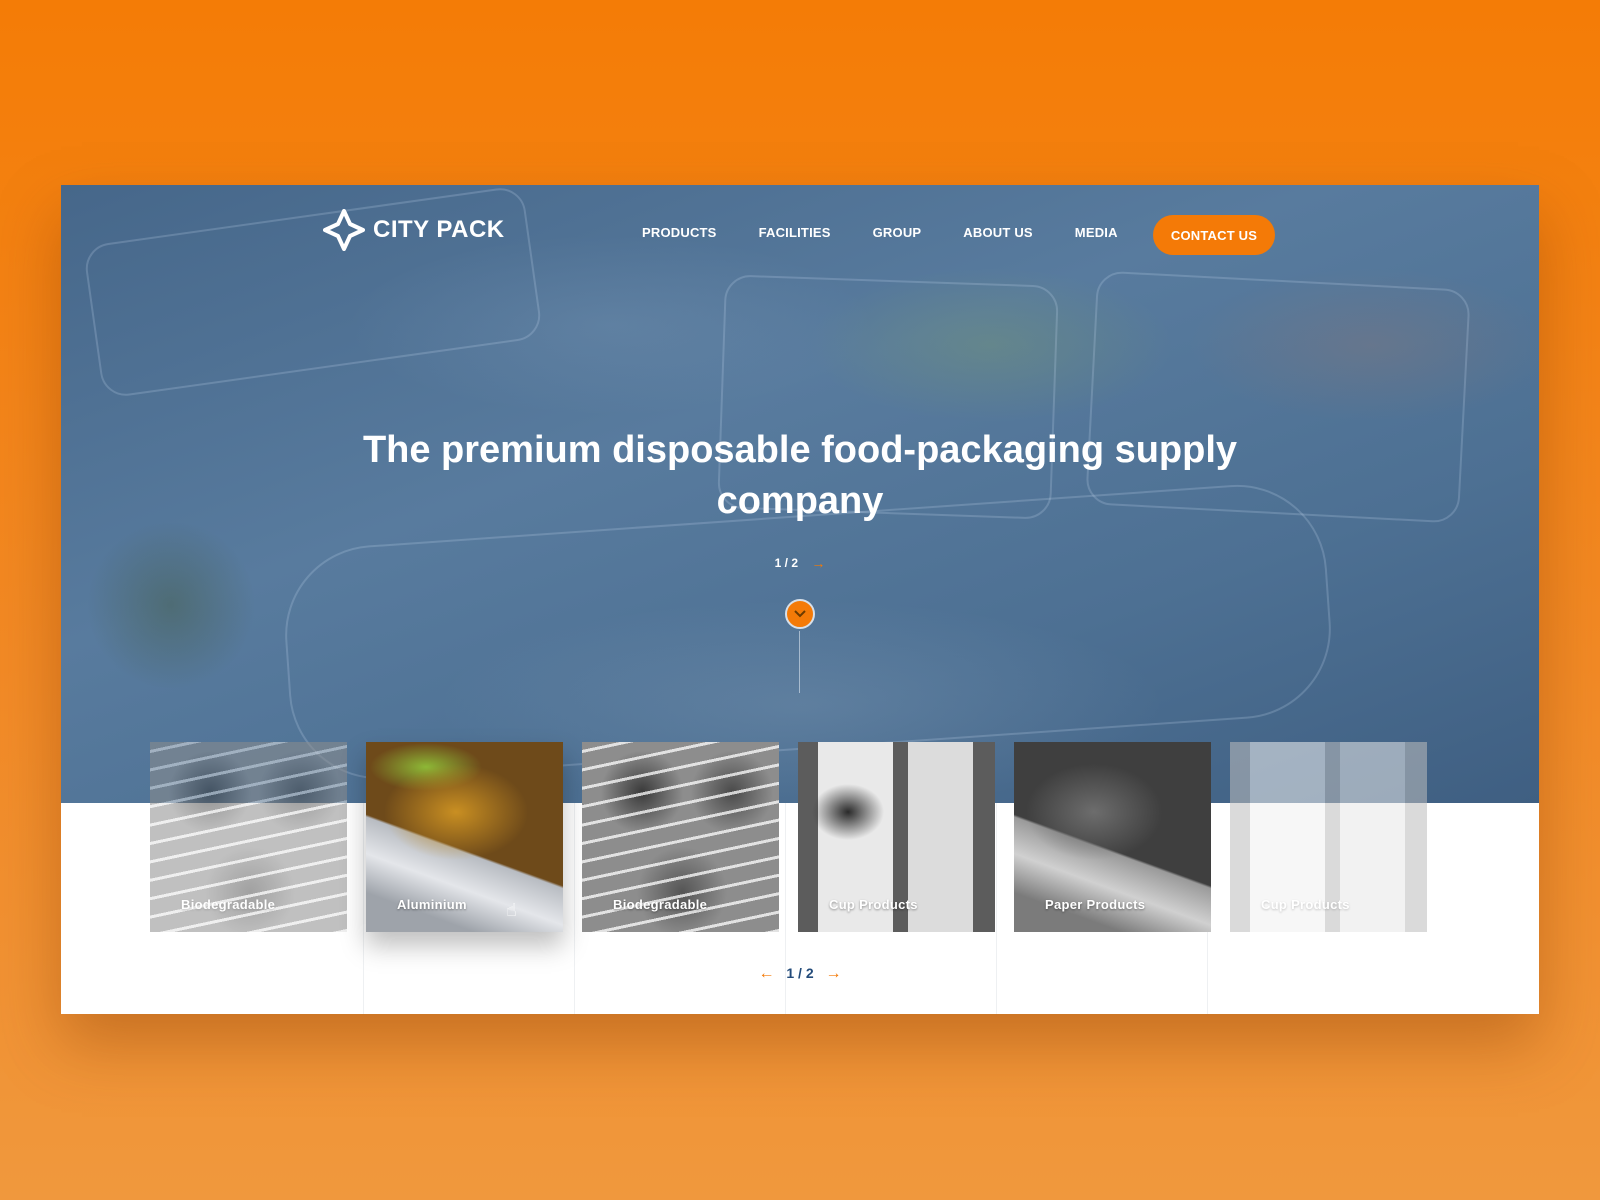  I want to click on city-pack-logo-icon, so click(344, 230).